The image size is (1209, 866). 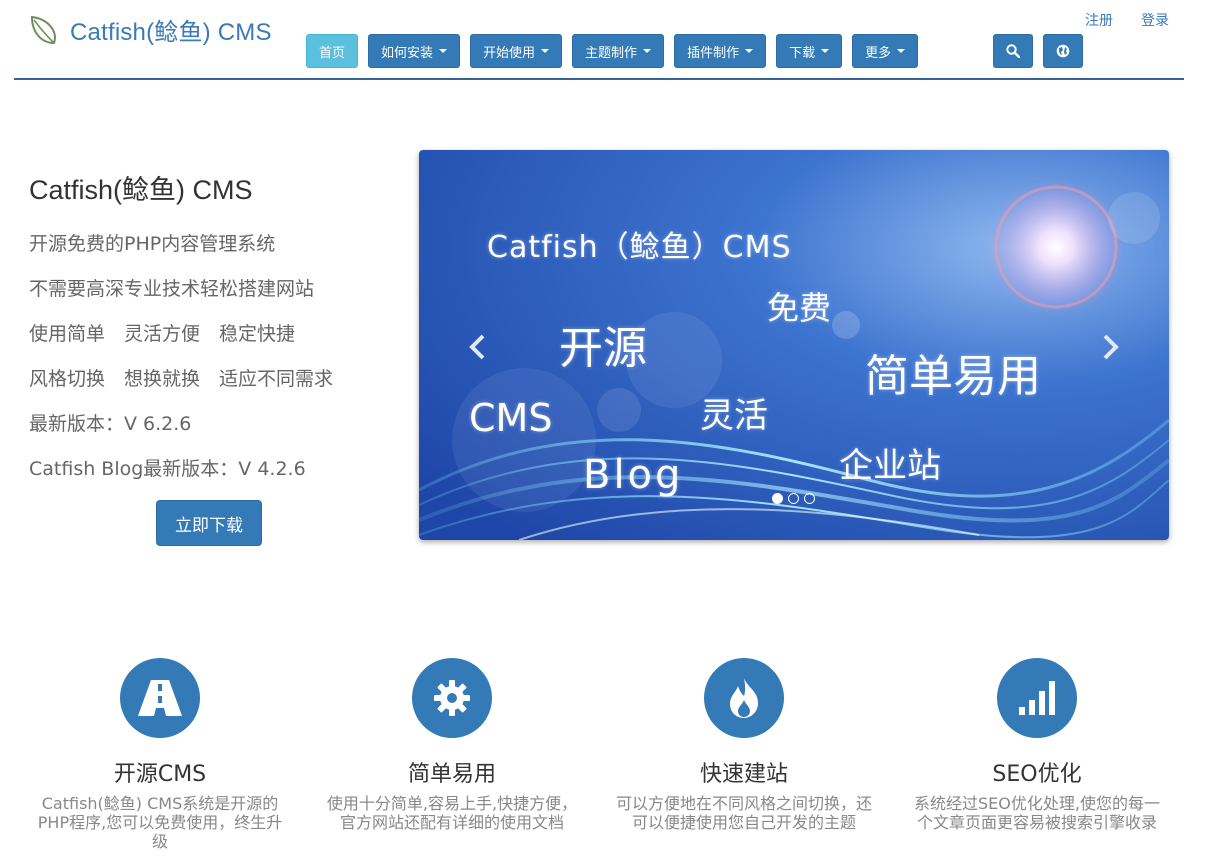 I want to click on hero-line: 开源免费的PHP内容管理系统, so click(x=152, y=244).